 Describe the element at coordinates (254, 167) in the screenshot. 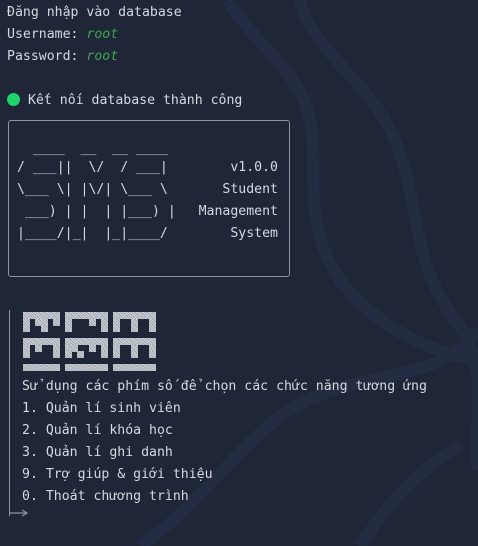

I see `version-label: v1.0.0` at that location.